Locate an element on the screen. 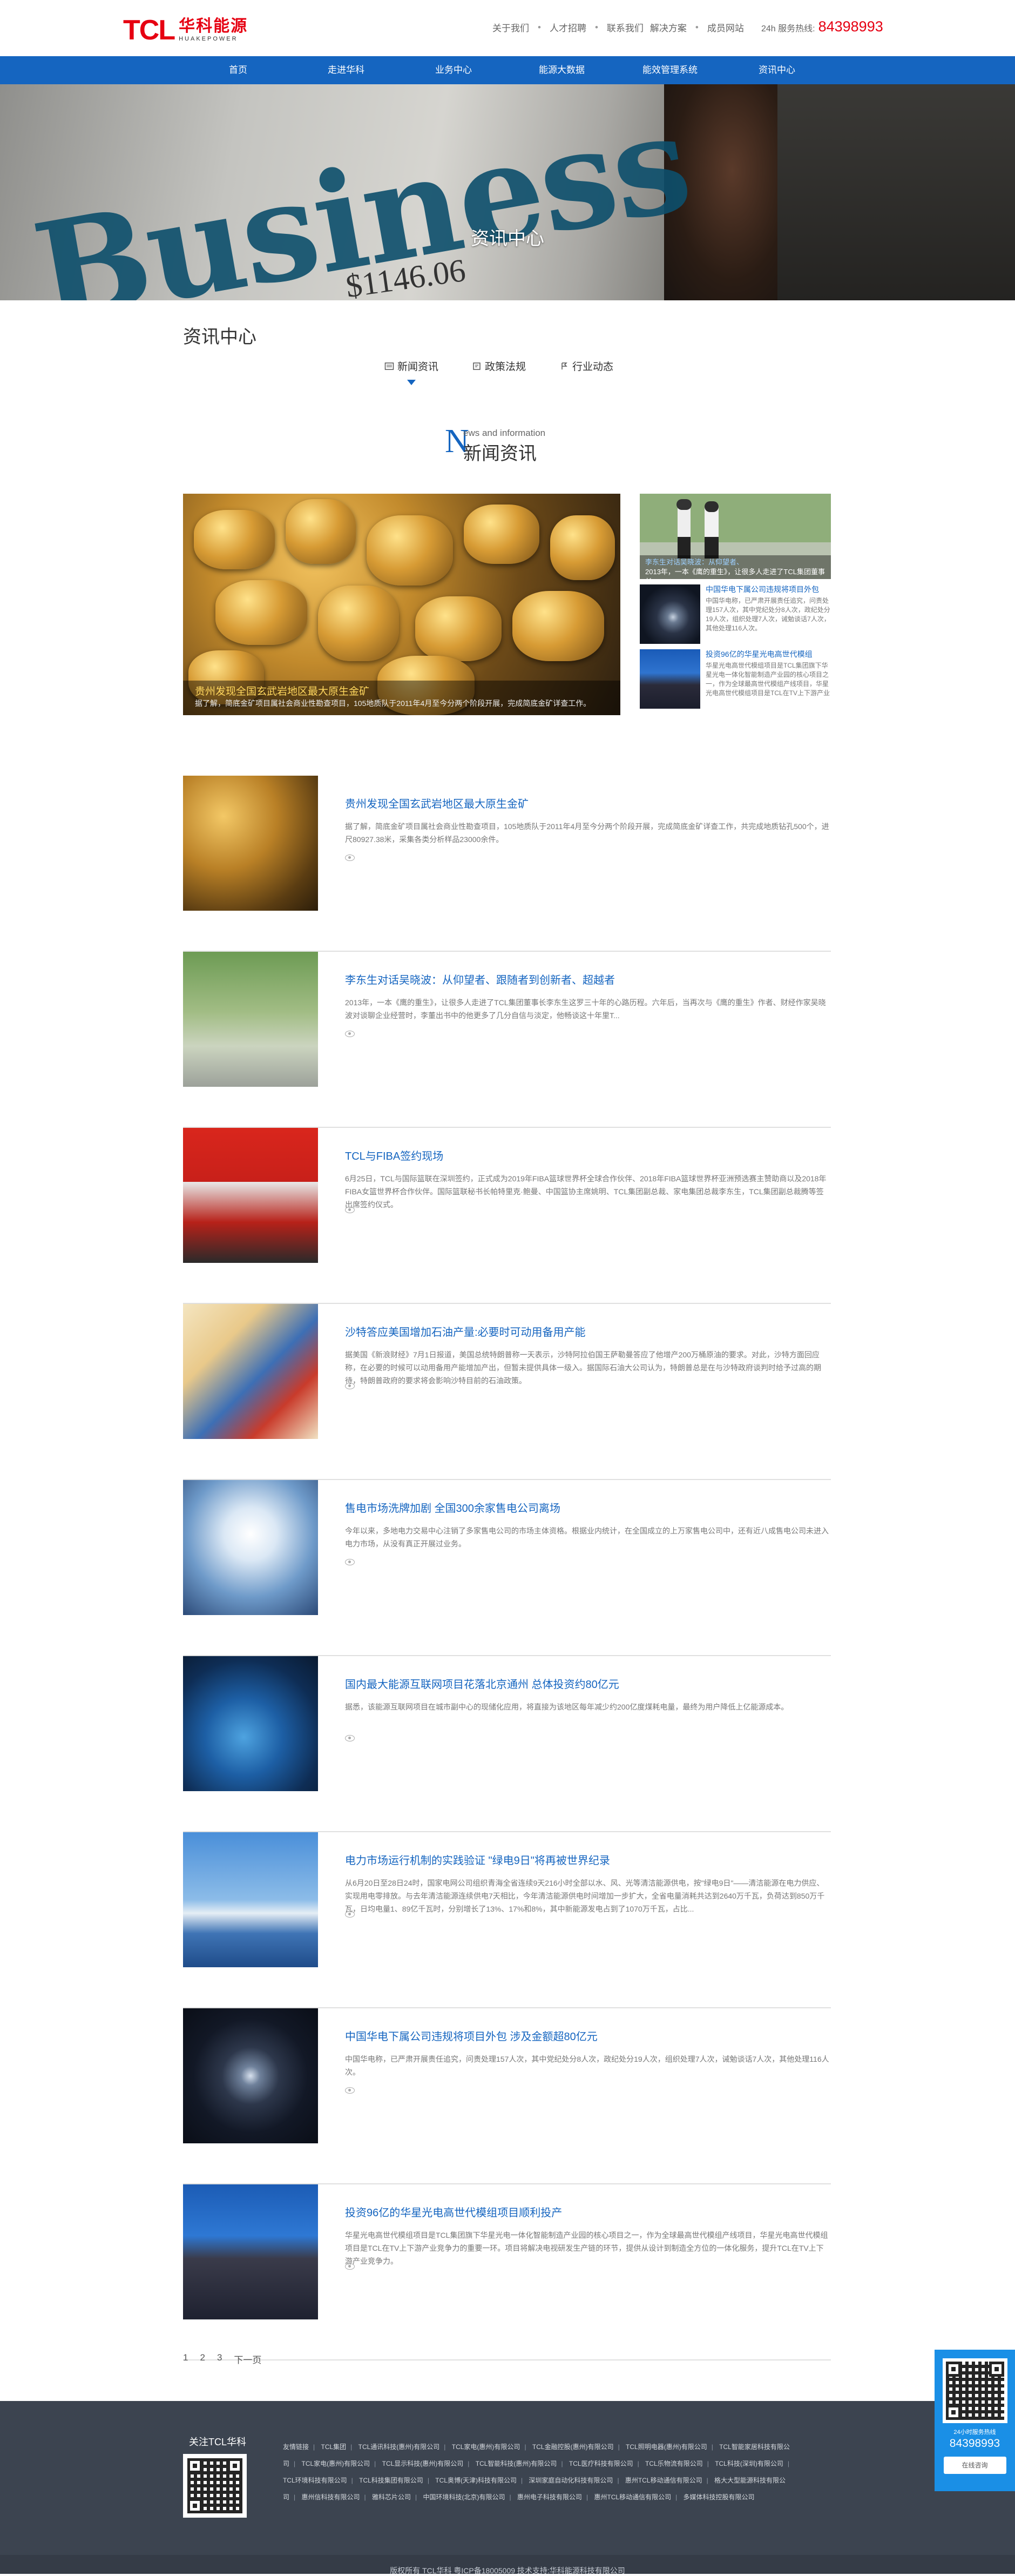  footer-link: TCL显示科技(惠州)有限公司 is located at coordinates (423, 2463).